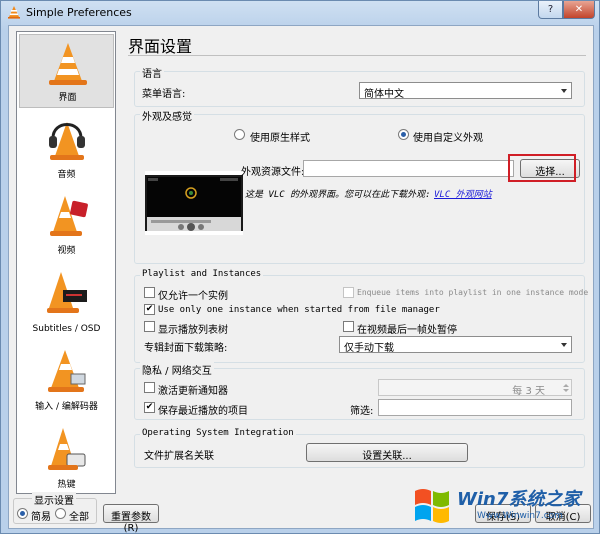 This screenshot has width=600, height=534. I want to click on window-title: Simple Preferences, so click(79, 12).